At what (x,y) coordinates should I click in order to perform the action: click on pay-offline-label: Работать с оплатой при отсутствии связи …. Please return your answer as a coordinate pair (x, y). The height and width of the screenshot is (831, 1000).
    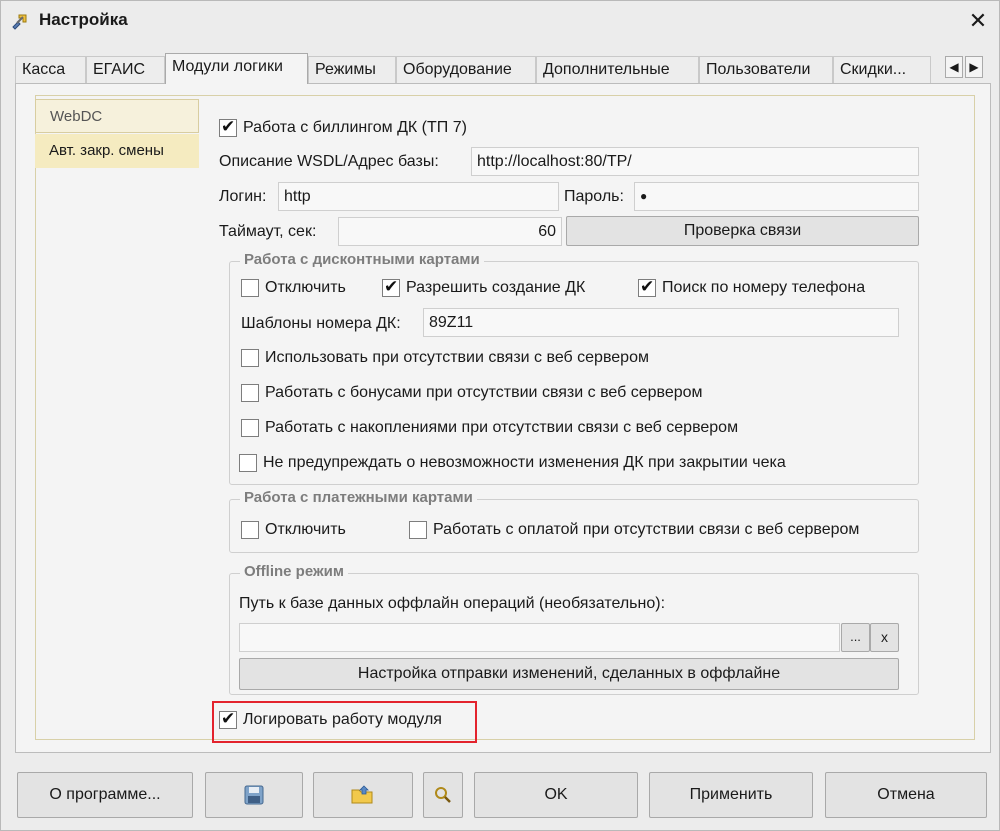
    Looking at the image, I should click on (646, 529).